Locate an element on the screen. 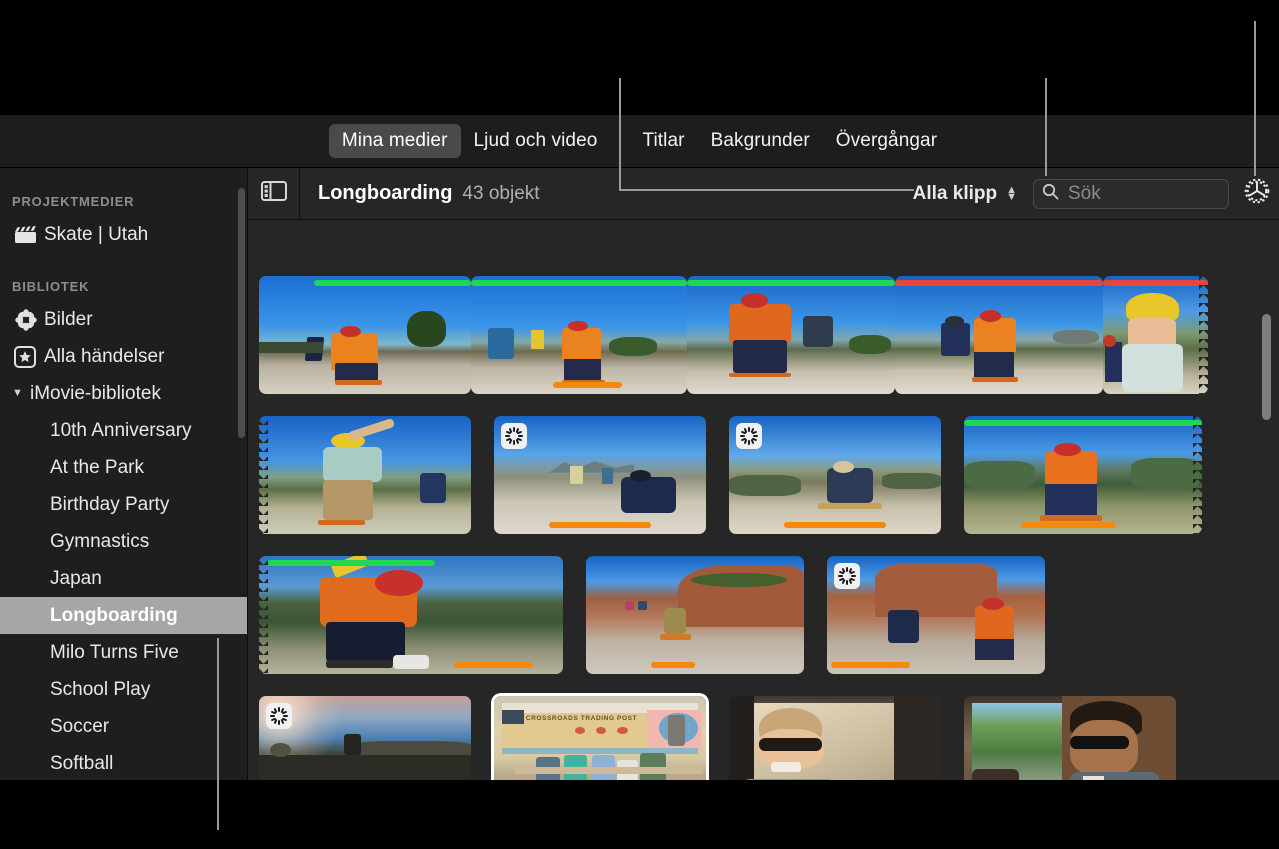 This screenshot has height=849, width=1279. sidebar-item-milo-turns-five: Milo Turns Five is located at coordinates (123, 652).